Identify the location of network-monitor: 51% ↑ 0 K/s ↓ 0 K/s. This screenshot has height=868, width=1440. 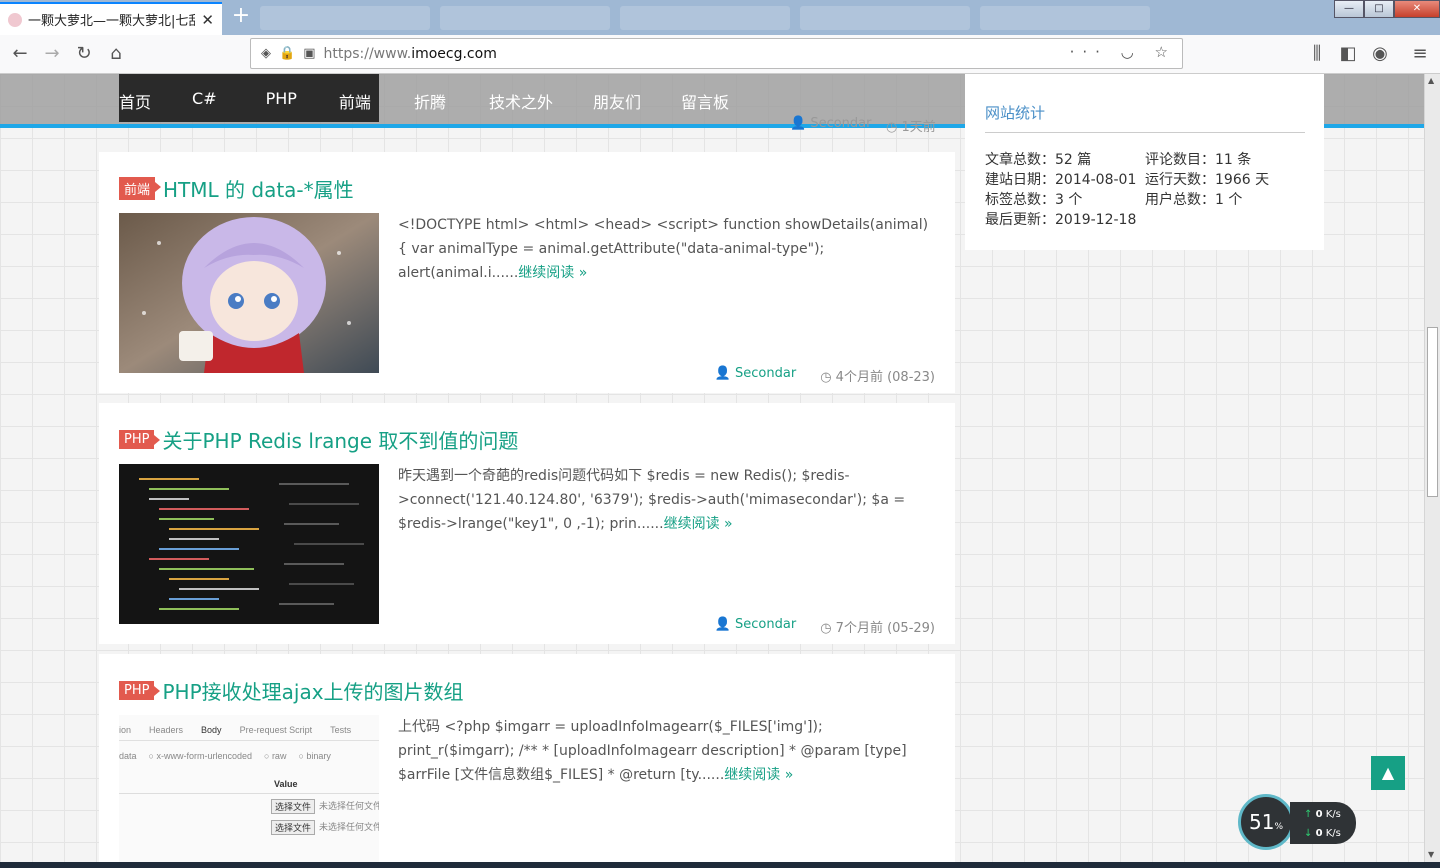
(1298, 824).